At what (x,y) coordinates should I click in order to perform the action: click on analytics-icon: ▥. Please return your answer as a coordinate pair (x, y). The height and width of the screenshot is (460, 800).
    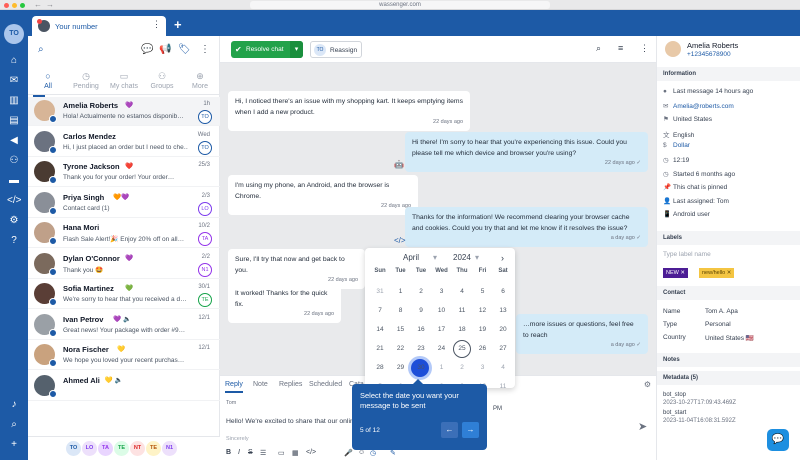
    Looking at the image, I should click on (14, 101).